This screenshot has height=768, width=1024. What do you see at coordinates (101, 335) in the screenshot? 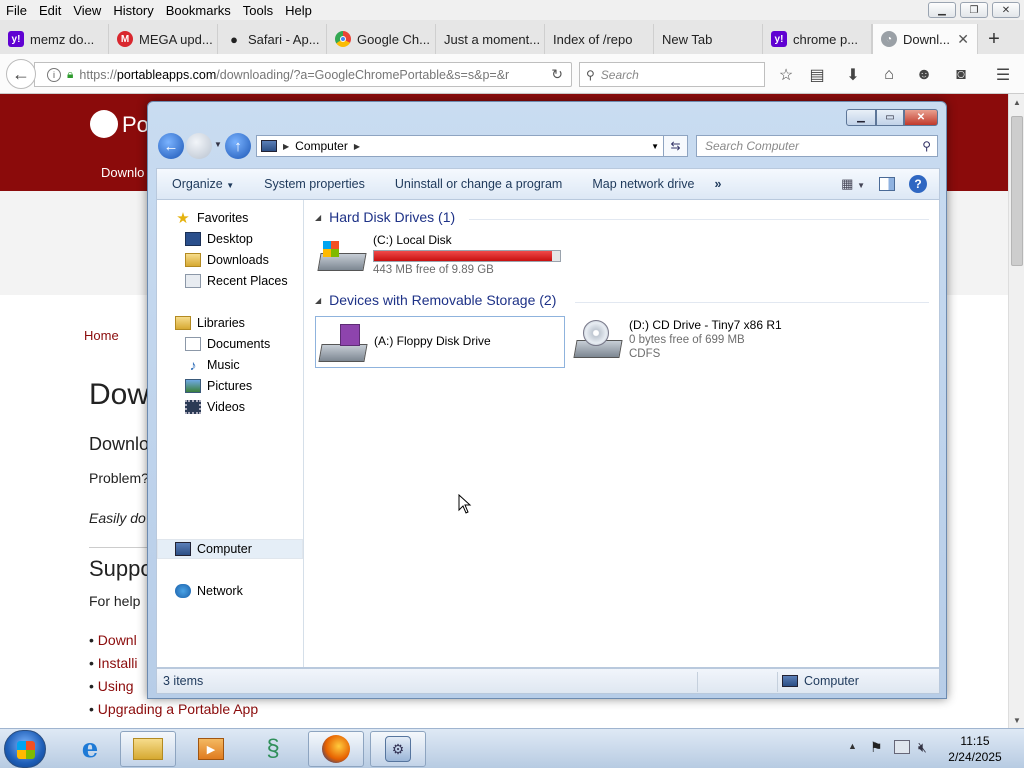
I see `breadcrumb-home: Home` at bounding box center [101, 335].